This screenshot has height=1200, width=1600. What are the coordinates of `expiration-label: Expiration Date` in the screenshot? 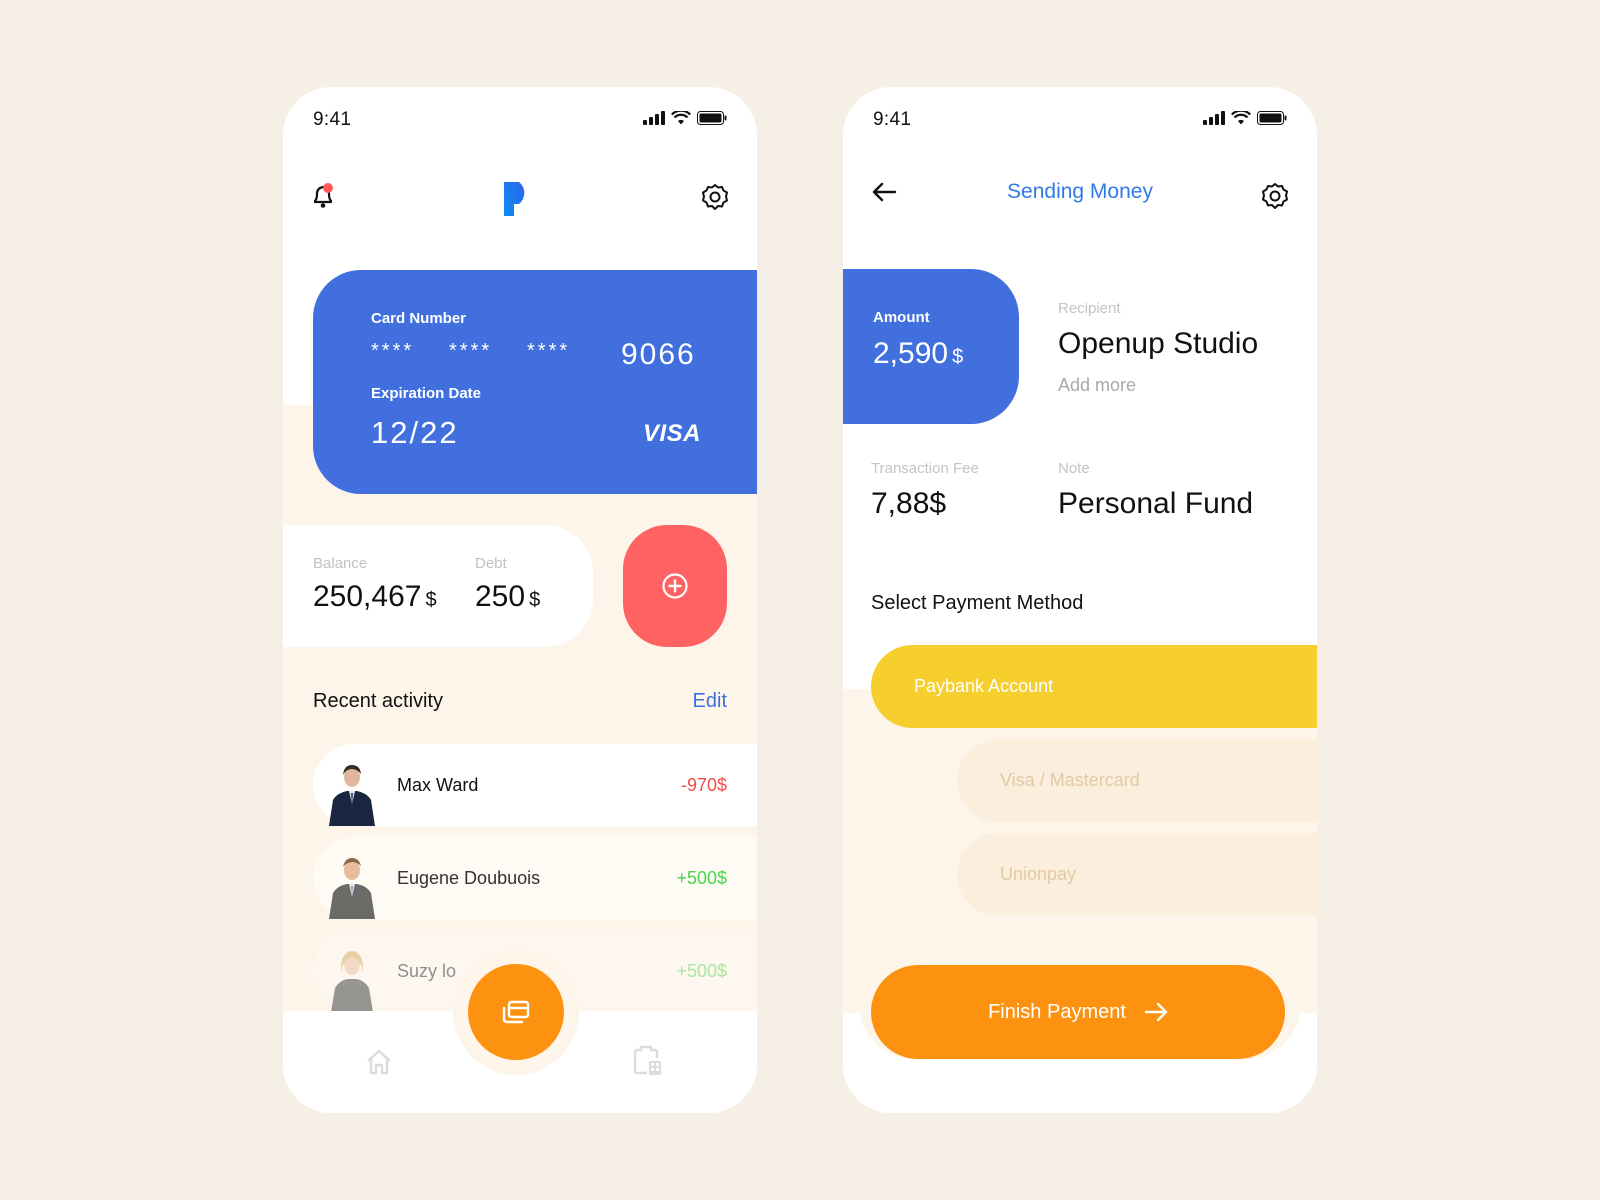 It's located at (426, 393).